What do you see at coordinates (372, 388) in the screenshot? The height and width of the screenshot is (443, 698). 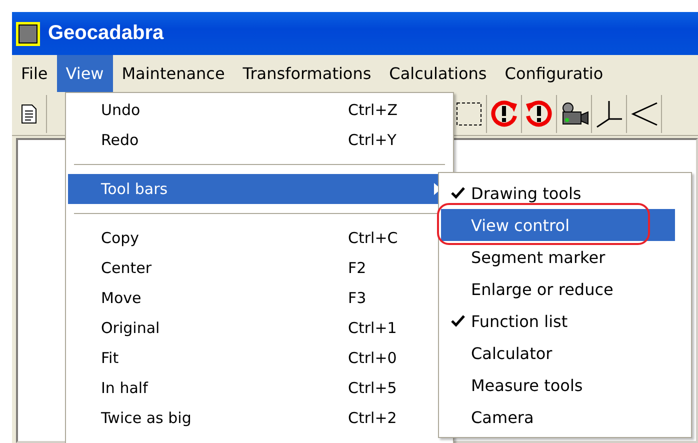 I see `shortcut-label: Ctrl+5` at bounding box center [372, 388].